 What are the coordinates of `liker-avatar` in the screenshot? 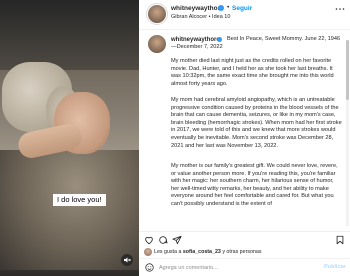 It's located at (148, 252).